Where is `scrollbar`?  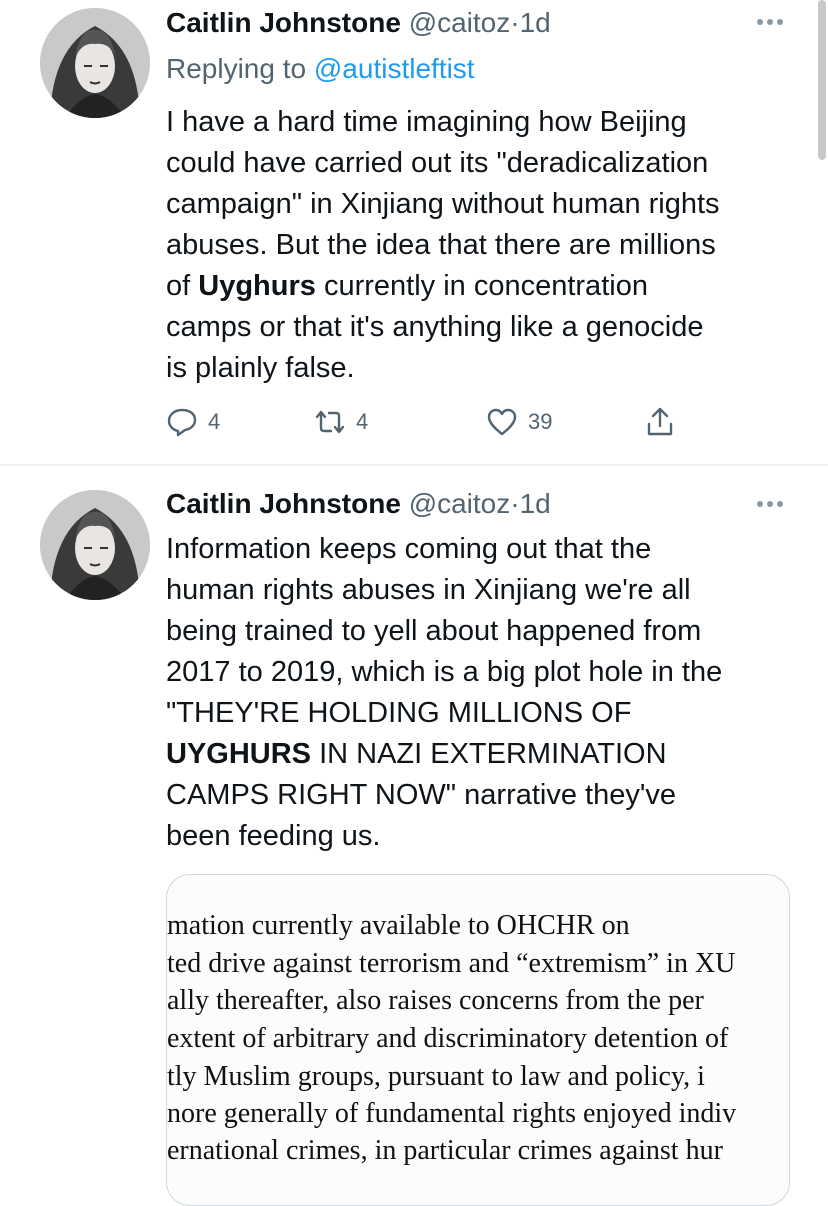 scrollbar is located at coordinates (822, 80).